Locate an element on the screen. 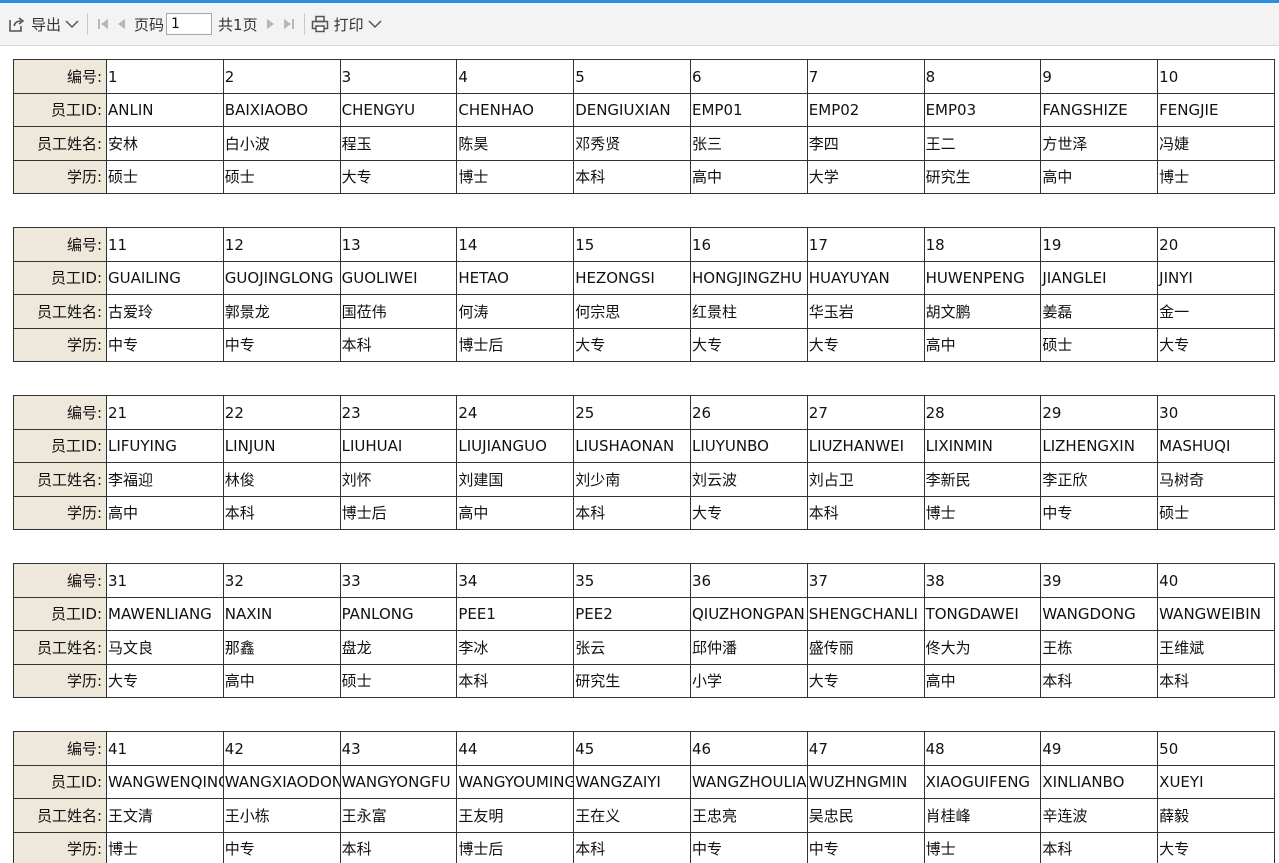  first-page-icon is located at coordinates (103, 24).